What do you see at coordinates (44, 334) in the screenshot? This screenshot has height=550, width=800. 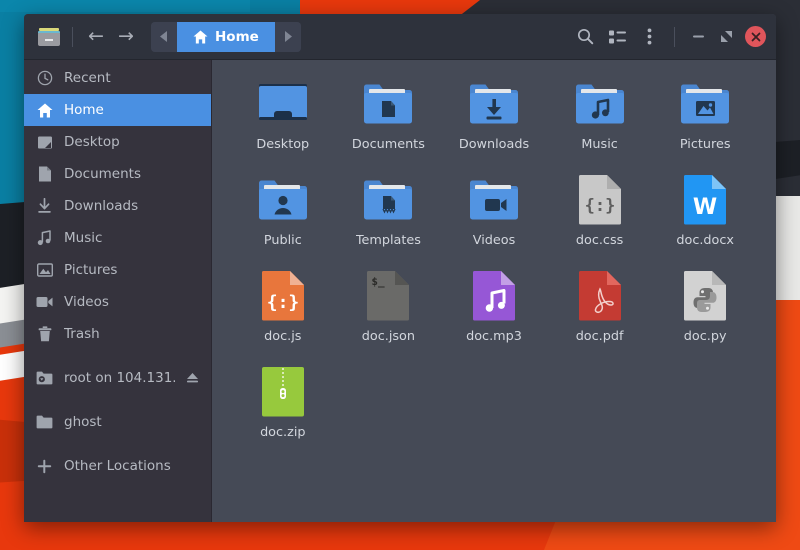 I see `trash-icon` at bounding box center [44, 334].